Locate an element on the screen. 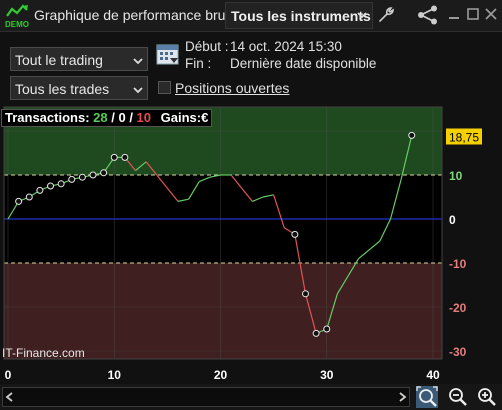 The height and width of the screenshot is (410, 502). instrument-selector-label: Tous les instruments is located at coordinates (301, 16).